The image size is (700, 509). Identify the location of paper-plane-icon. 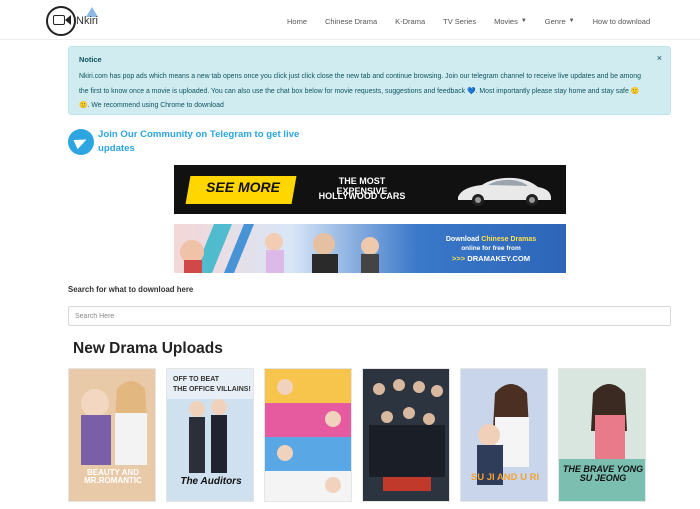
(81, 142).